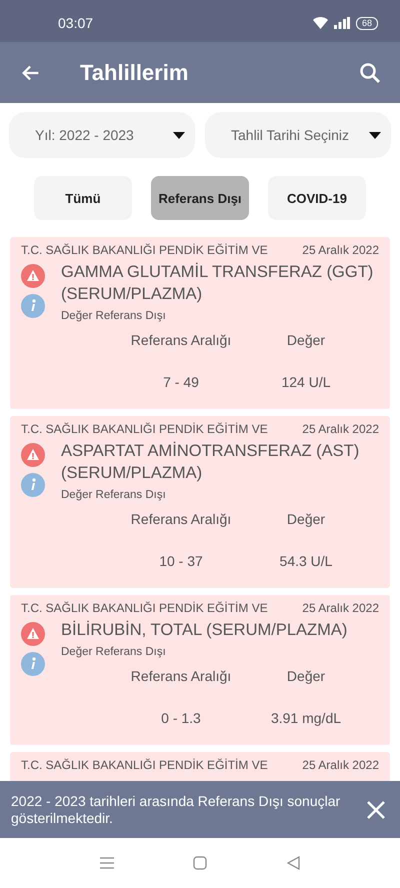 This screenshot has width=400, height=888. Describe the element at coordinates (317, 198) in the screenshot. I see `filter-chip: COVID-19` at that location.